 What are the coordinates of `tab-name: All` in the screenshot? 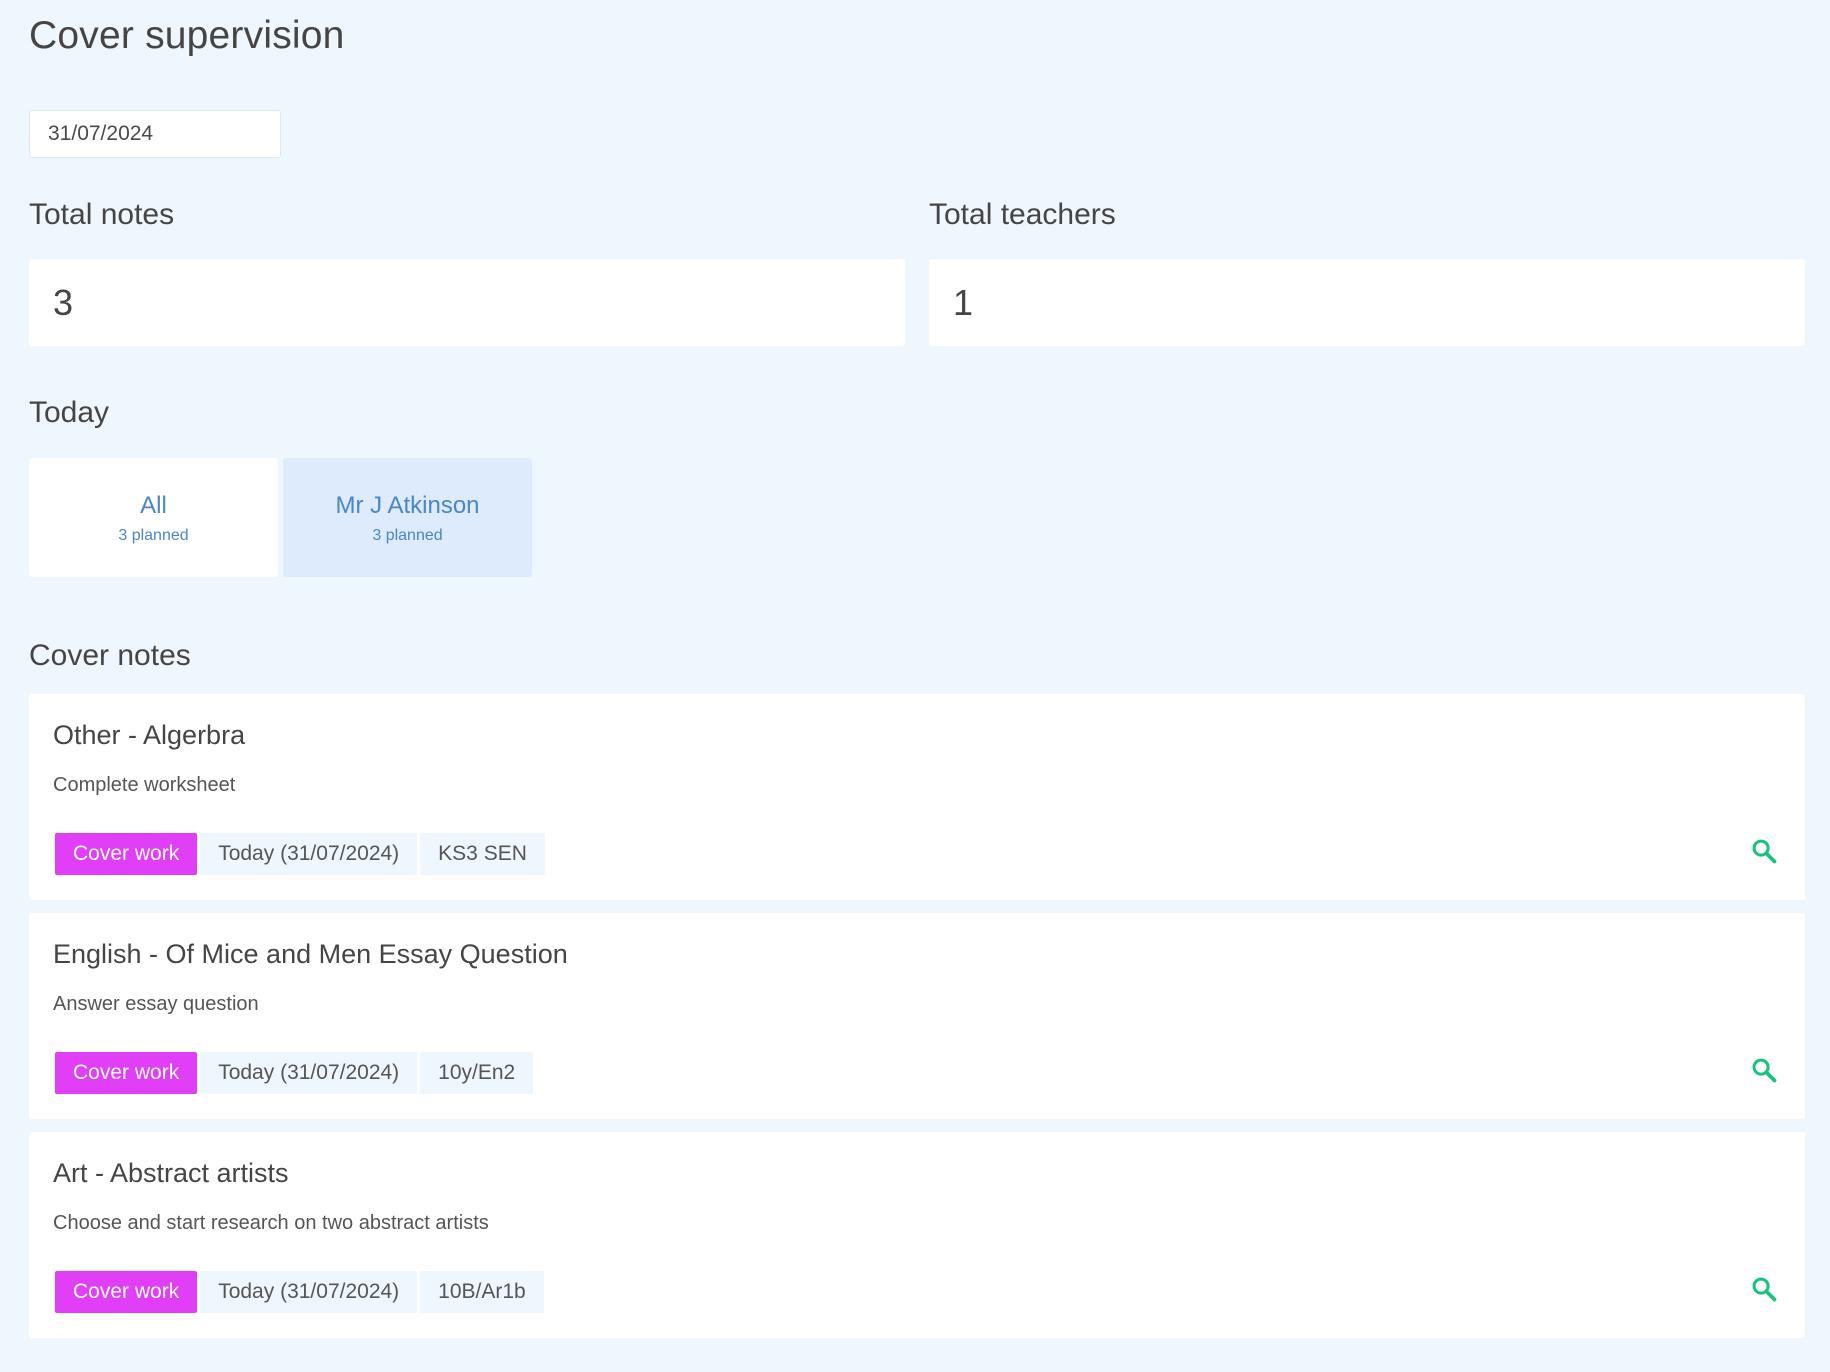 It's located at (153, 505).